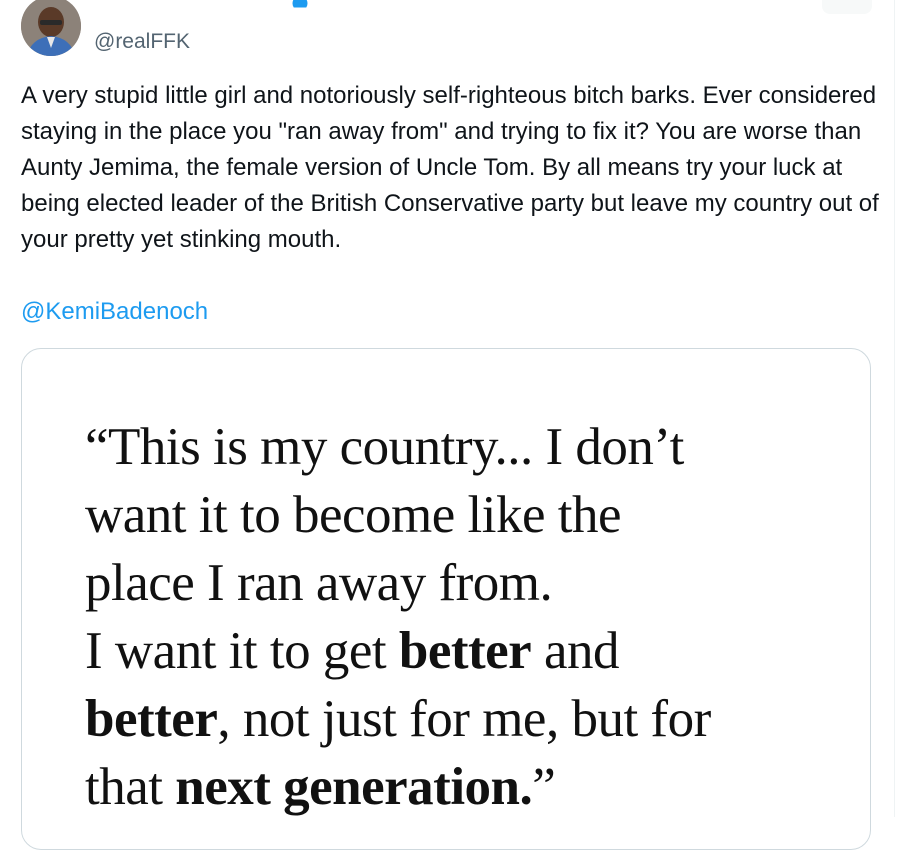  I want to click on quote-line: I want it to get better and, so click(465, 651).